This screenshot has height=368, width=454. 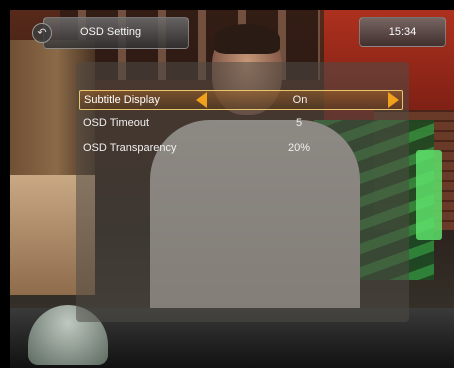 I want to click on back-icon: ↶, so click(x=42, y=33).